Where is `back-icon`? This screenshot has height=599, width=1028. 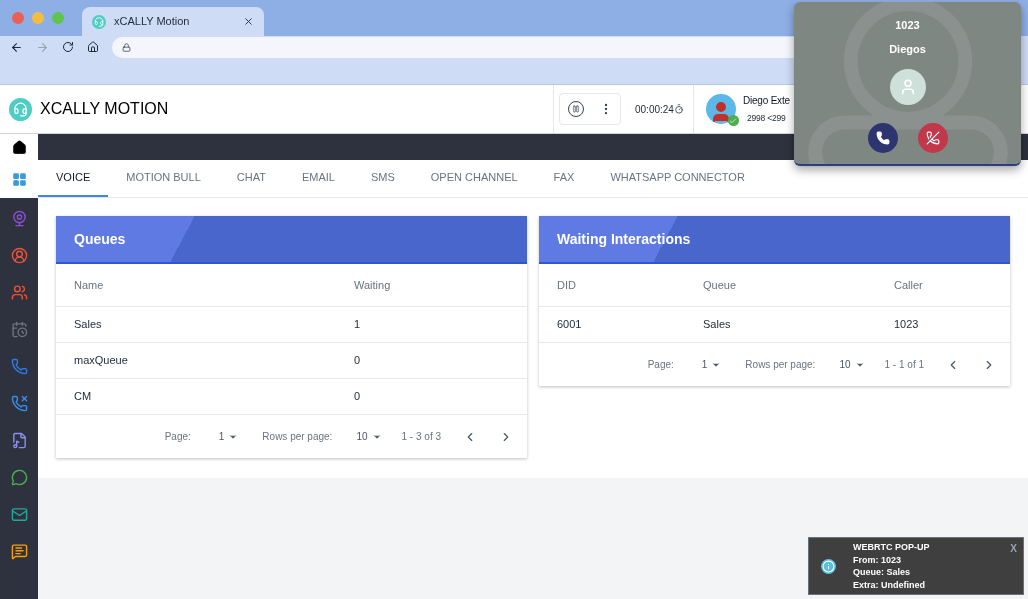
back-icon is located at coordinates (16, 47).